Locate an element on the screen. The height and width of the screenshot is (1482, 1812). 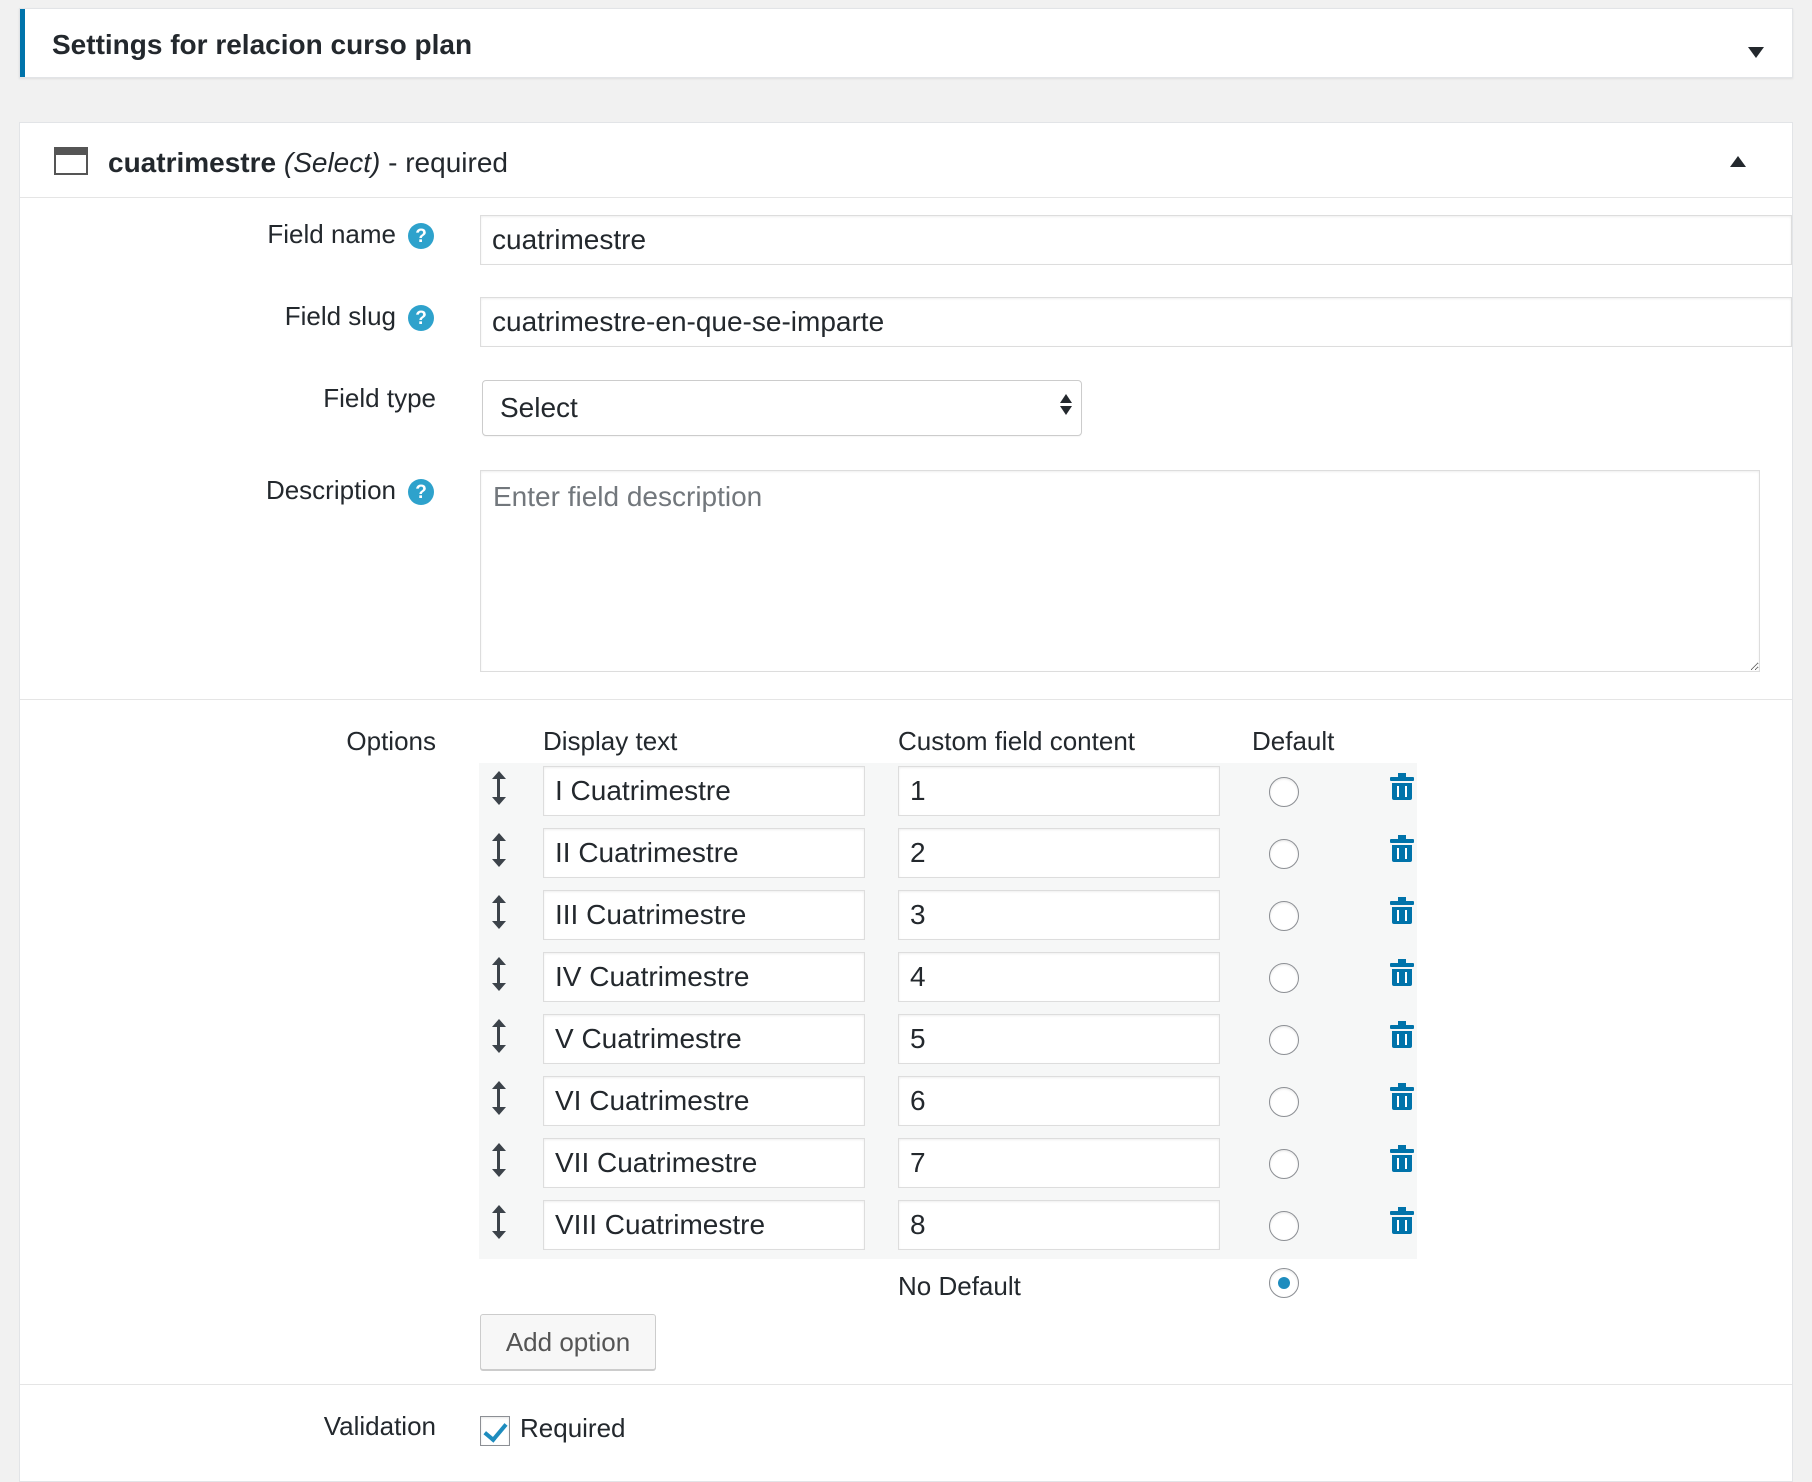
field-header: cuatrimestre (Select) - required is located at coordinates (906, 160).